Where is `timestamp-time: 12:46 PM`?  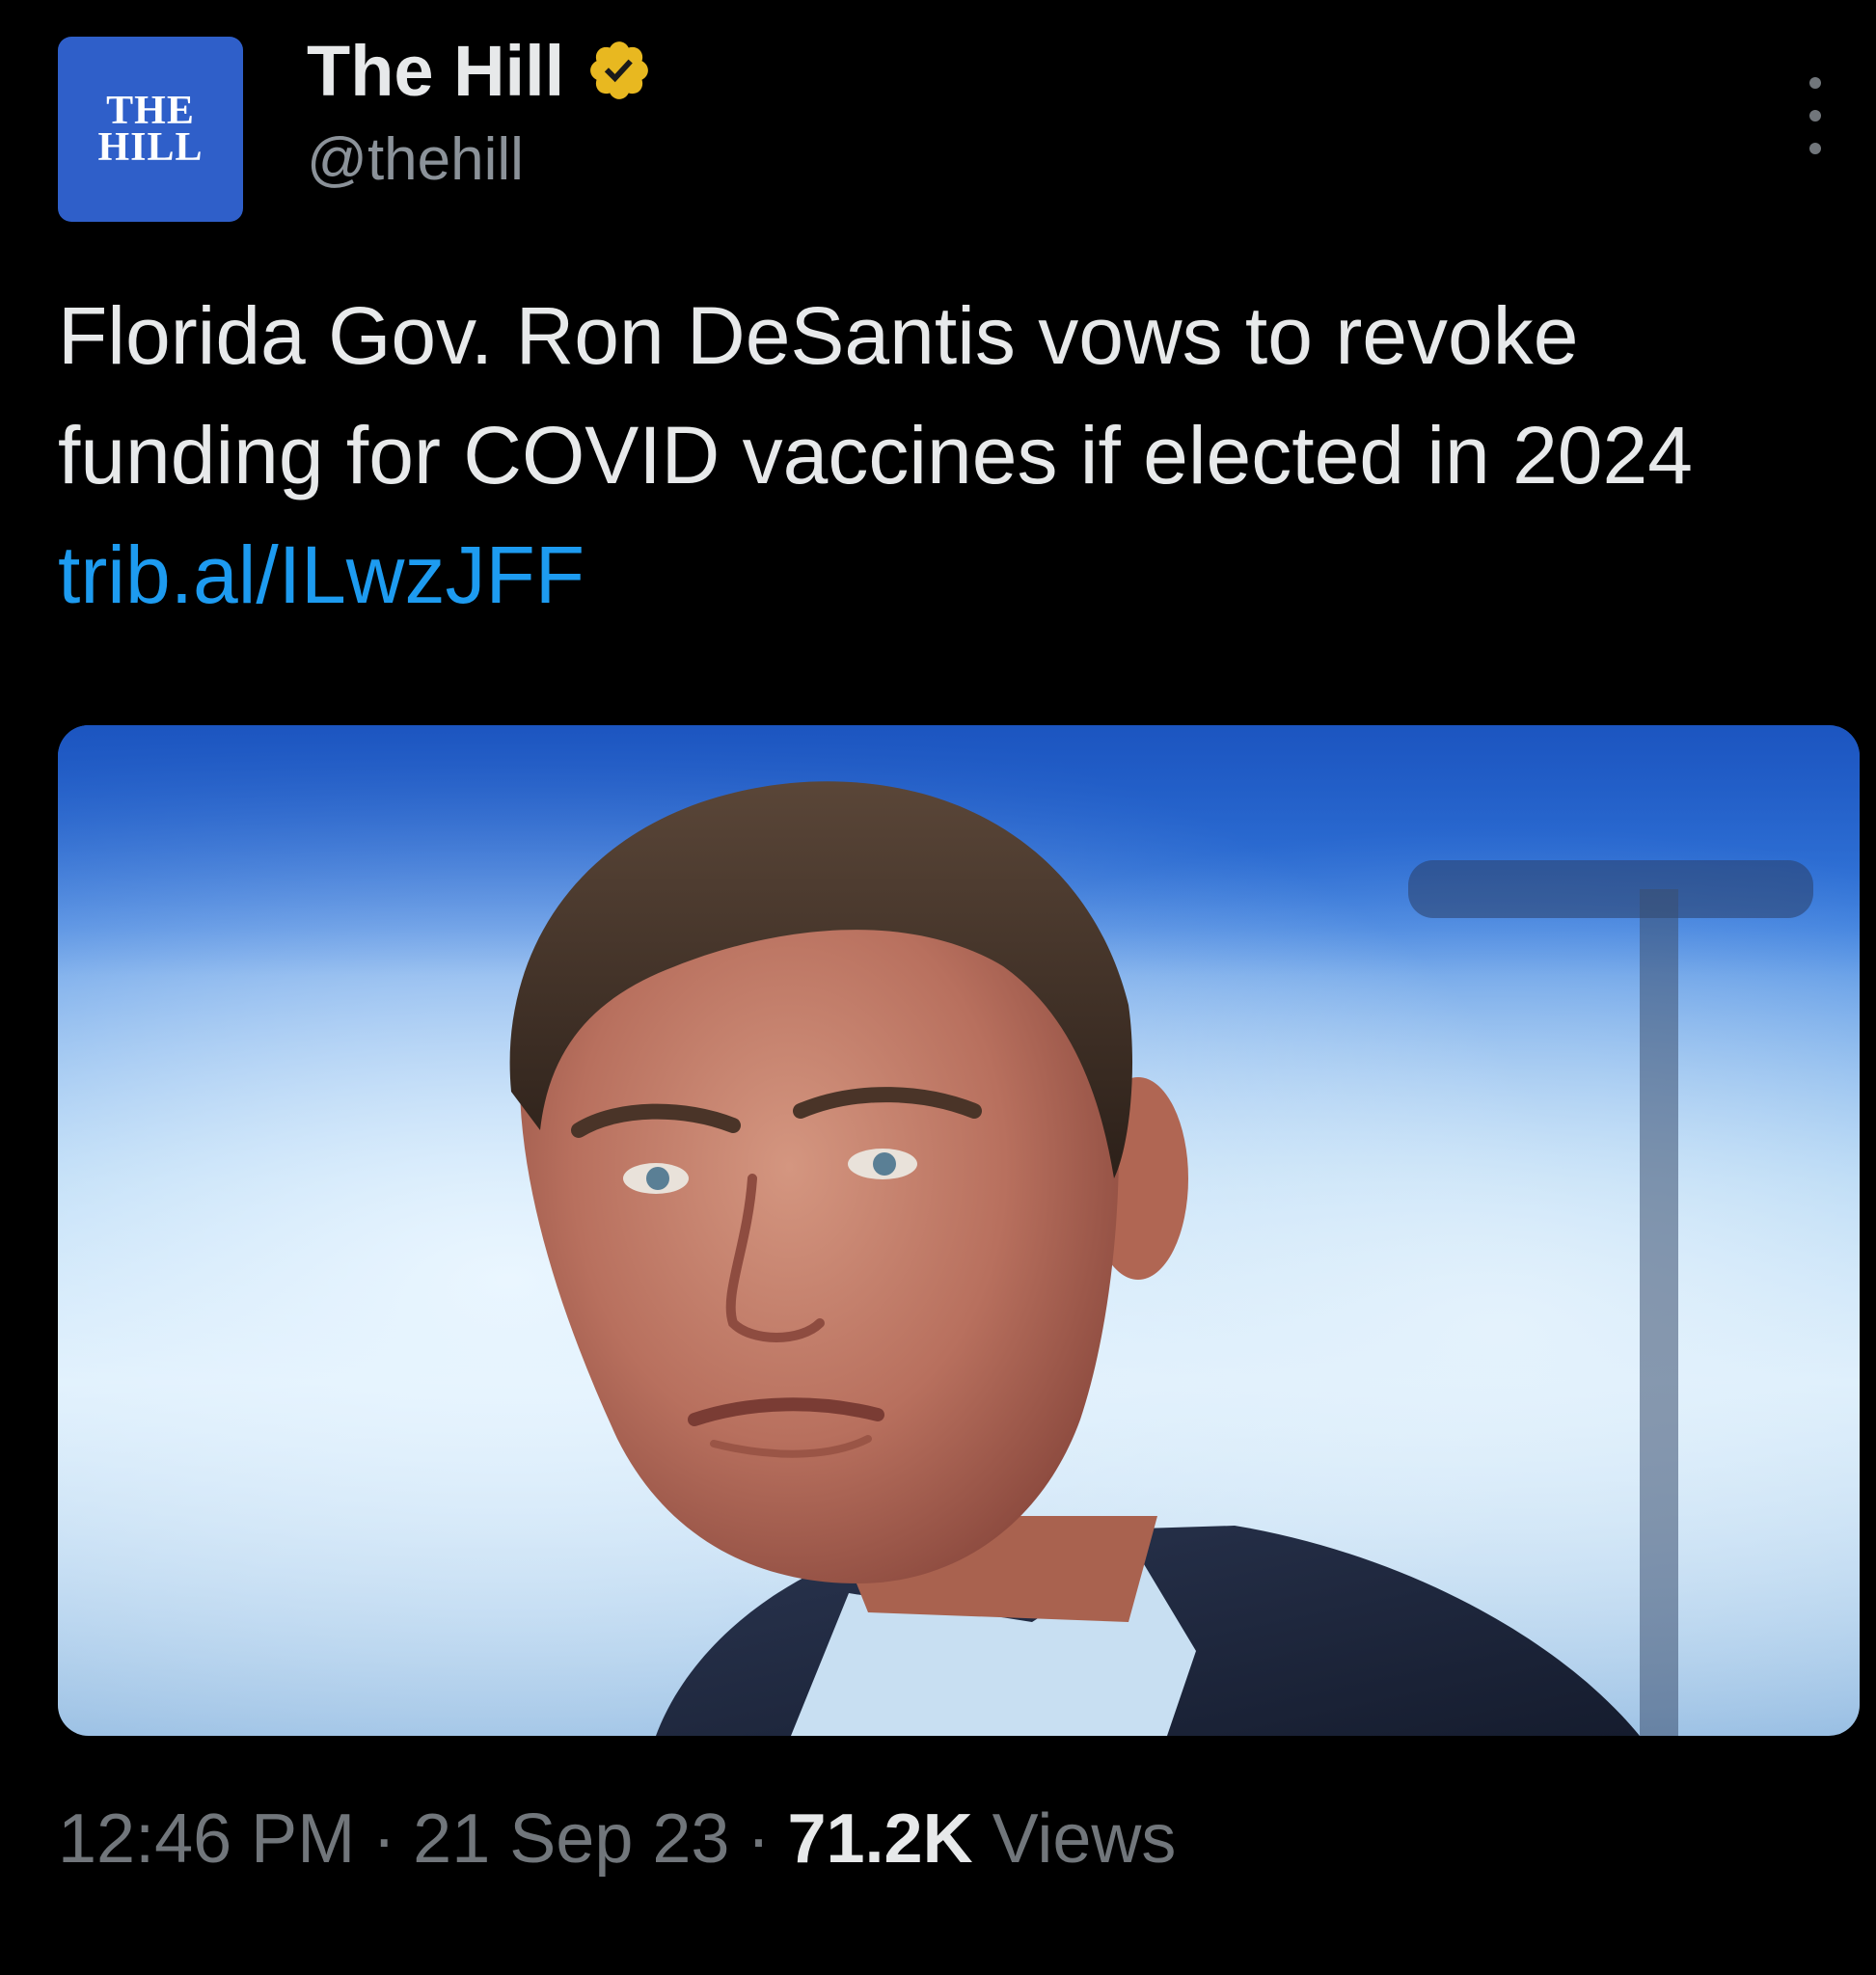 timestamp-time: 12:46 PM is located at coordinates (206, 1839).